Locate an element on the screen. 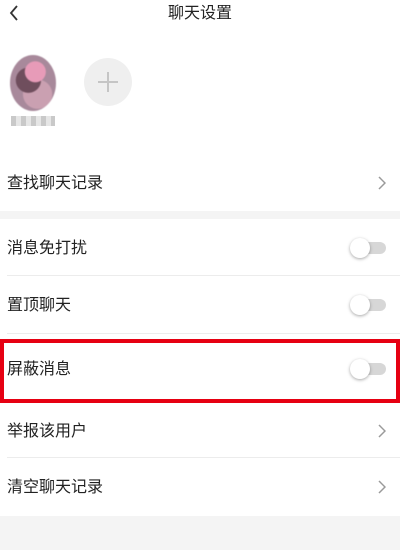 Image resolution: width=400 pixels, height=550 pixels. do-not-disturb-row: 消息免打扰 is located at coordinates (200, 247).